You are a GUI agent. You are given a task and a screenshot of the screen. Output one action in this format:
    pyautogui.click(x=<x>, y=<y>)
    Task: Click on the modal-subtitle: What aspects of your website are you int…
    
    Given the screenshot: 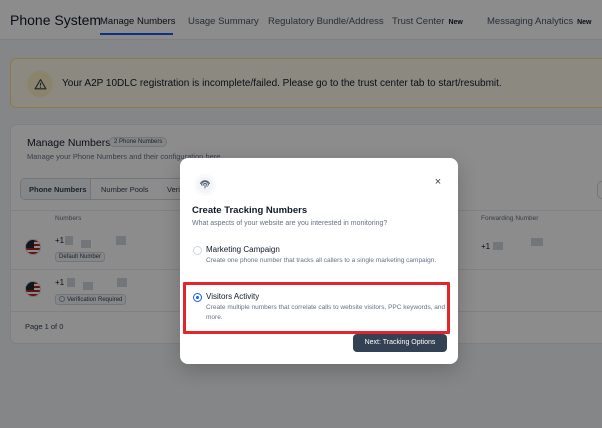 What is the action you would take?
    pyautogui.click(x=290, y=223)
    